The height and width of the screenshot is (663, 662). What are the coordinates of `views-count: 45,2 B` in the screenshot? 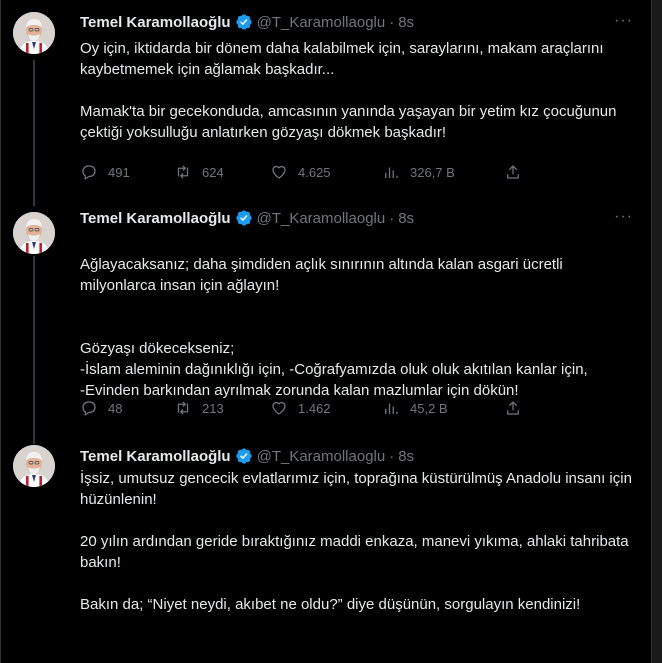 It's located at (429, 408).